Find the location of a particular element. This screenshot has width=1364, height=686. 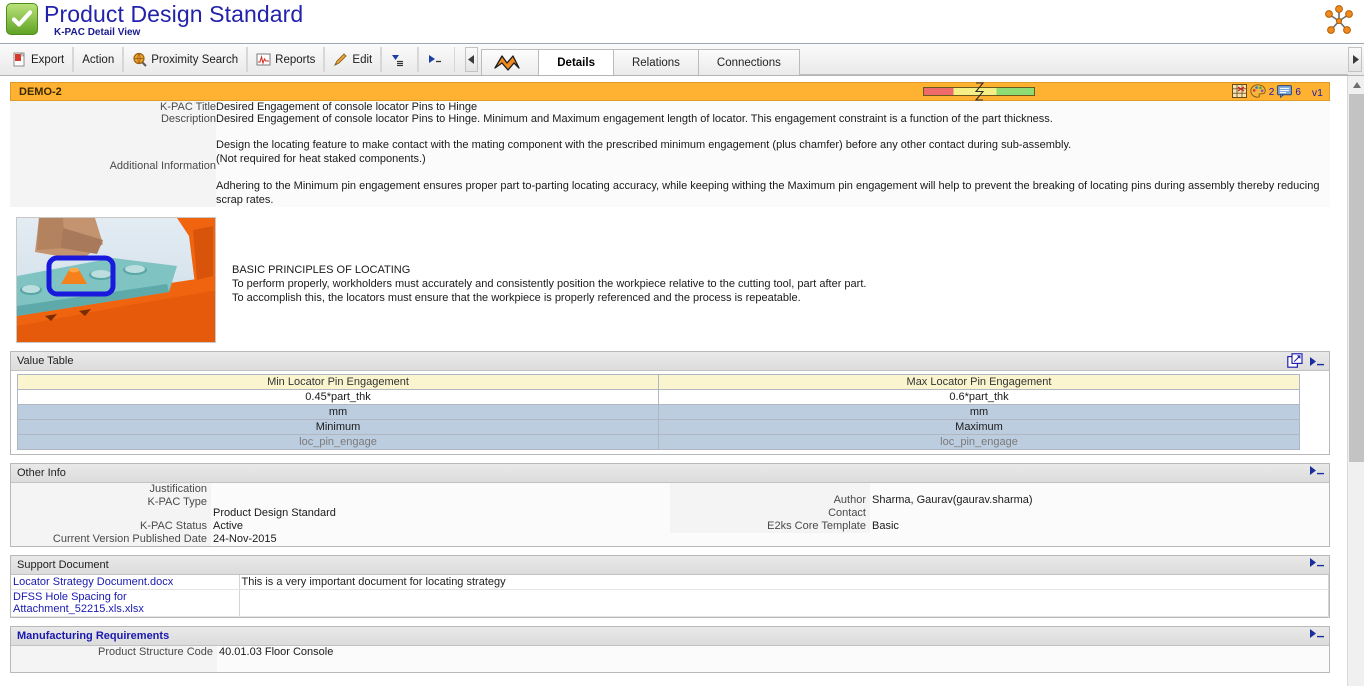

molecule-node-icon is located at coordinates (1339, 20).